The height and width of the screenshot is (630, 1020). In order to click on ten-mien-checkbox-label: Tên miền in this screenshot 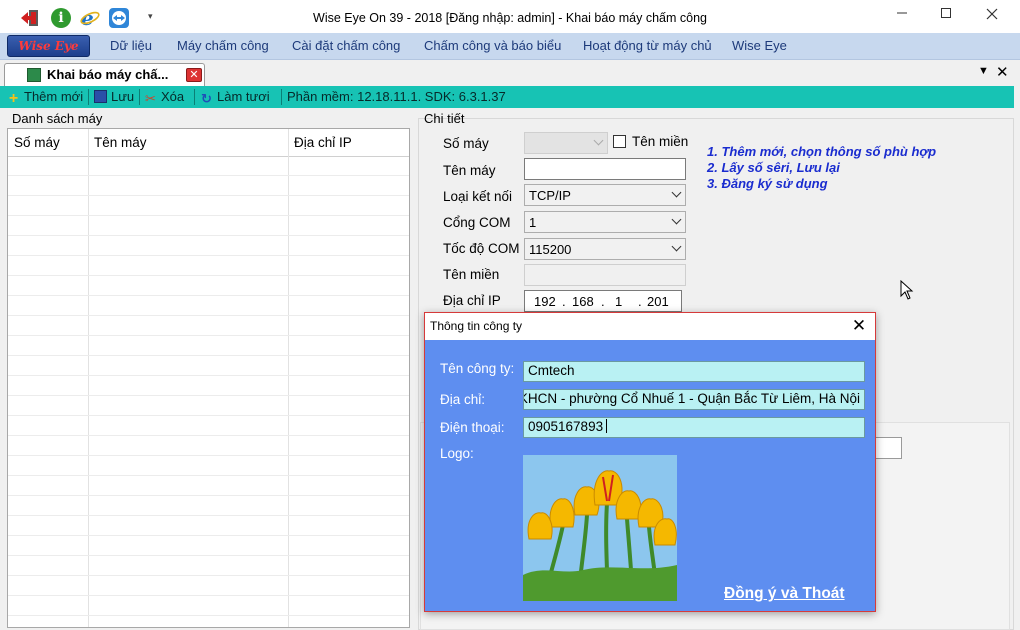, I will do `click(660, 141)`.